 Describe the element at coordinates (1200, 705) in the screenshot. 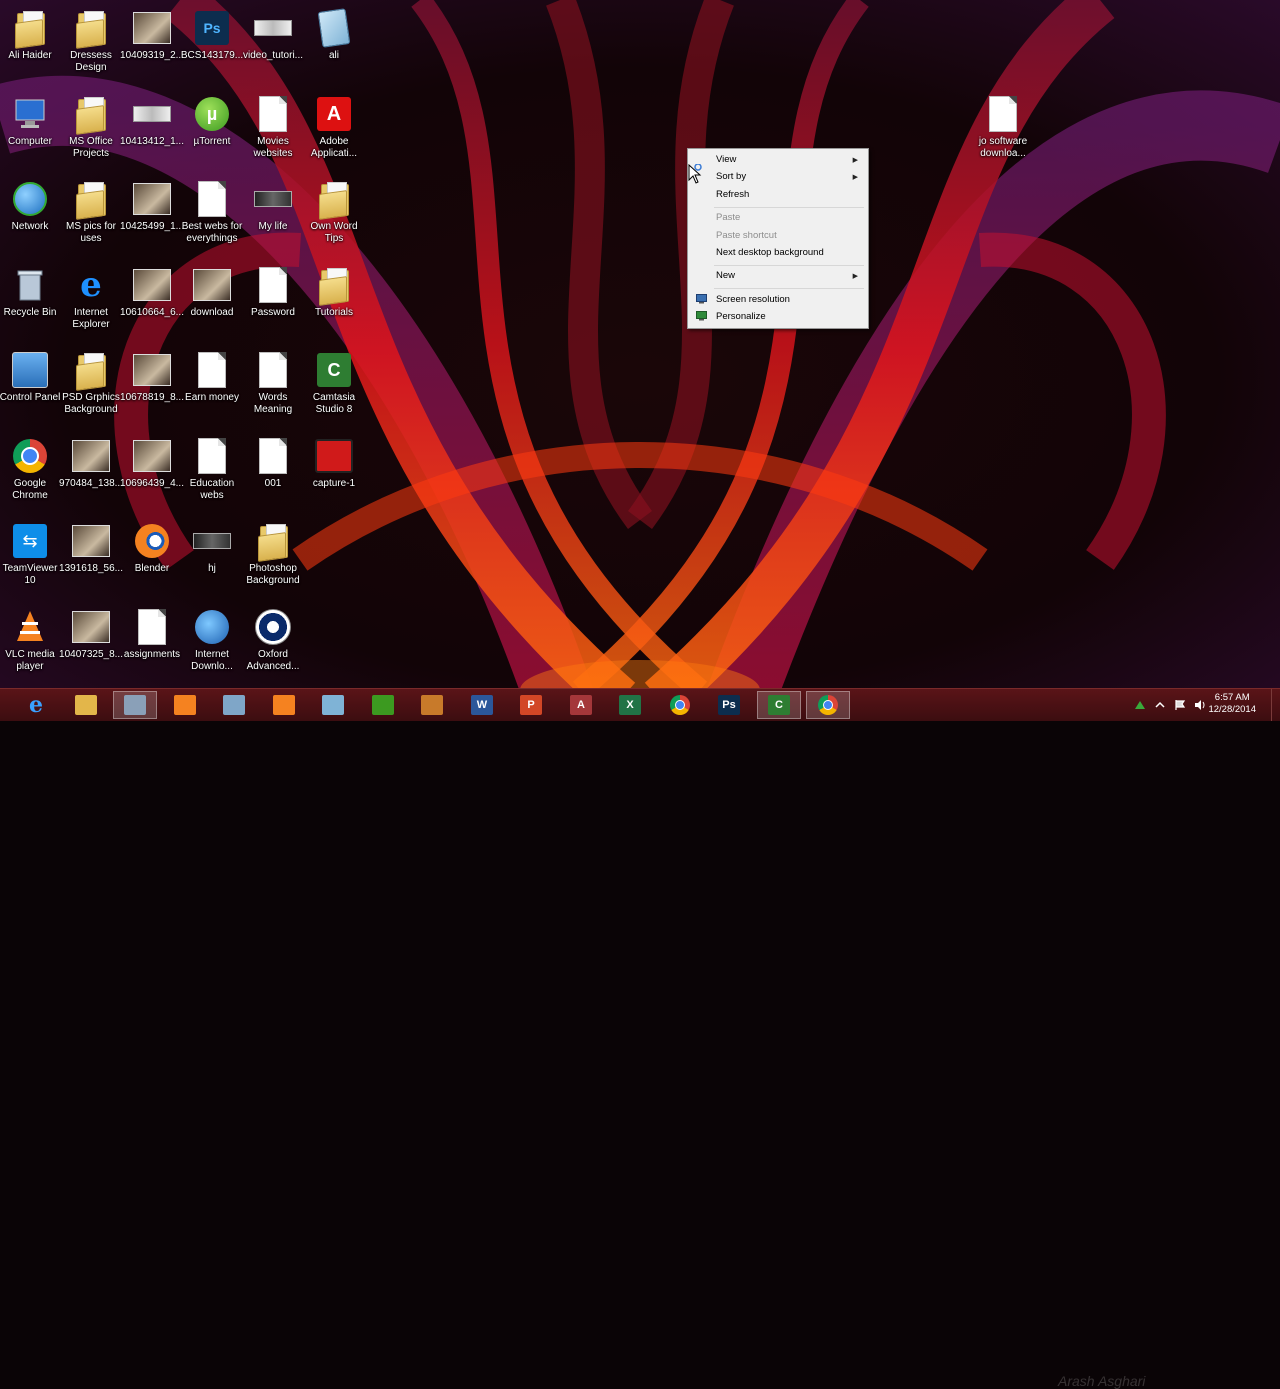

I see `tray-volume-icon` at that location.